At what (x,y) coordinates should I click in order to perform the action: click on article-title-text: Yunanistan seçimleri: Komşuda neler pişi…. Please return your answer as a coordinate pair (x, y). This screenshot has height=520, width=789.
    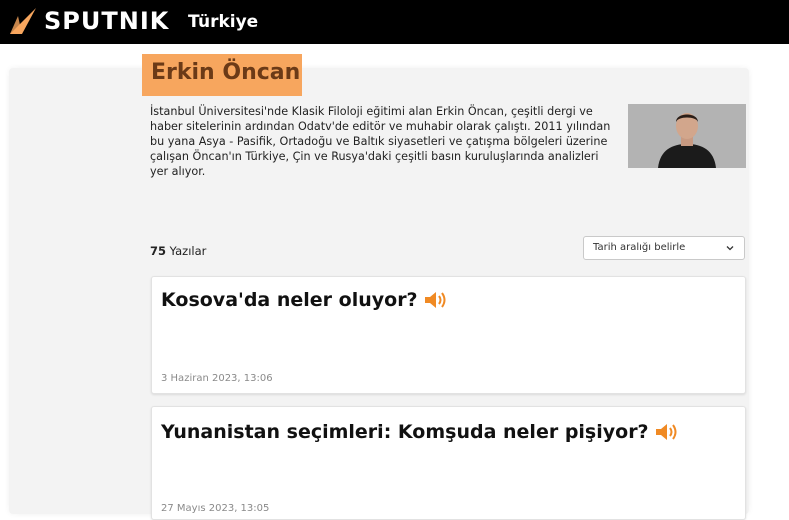
    Looking at the image, I should click on (405, 432).